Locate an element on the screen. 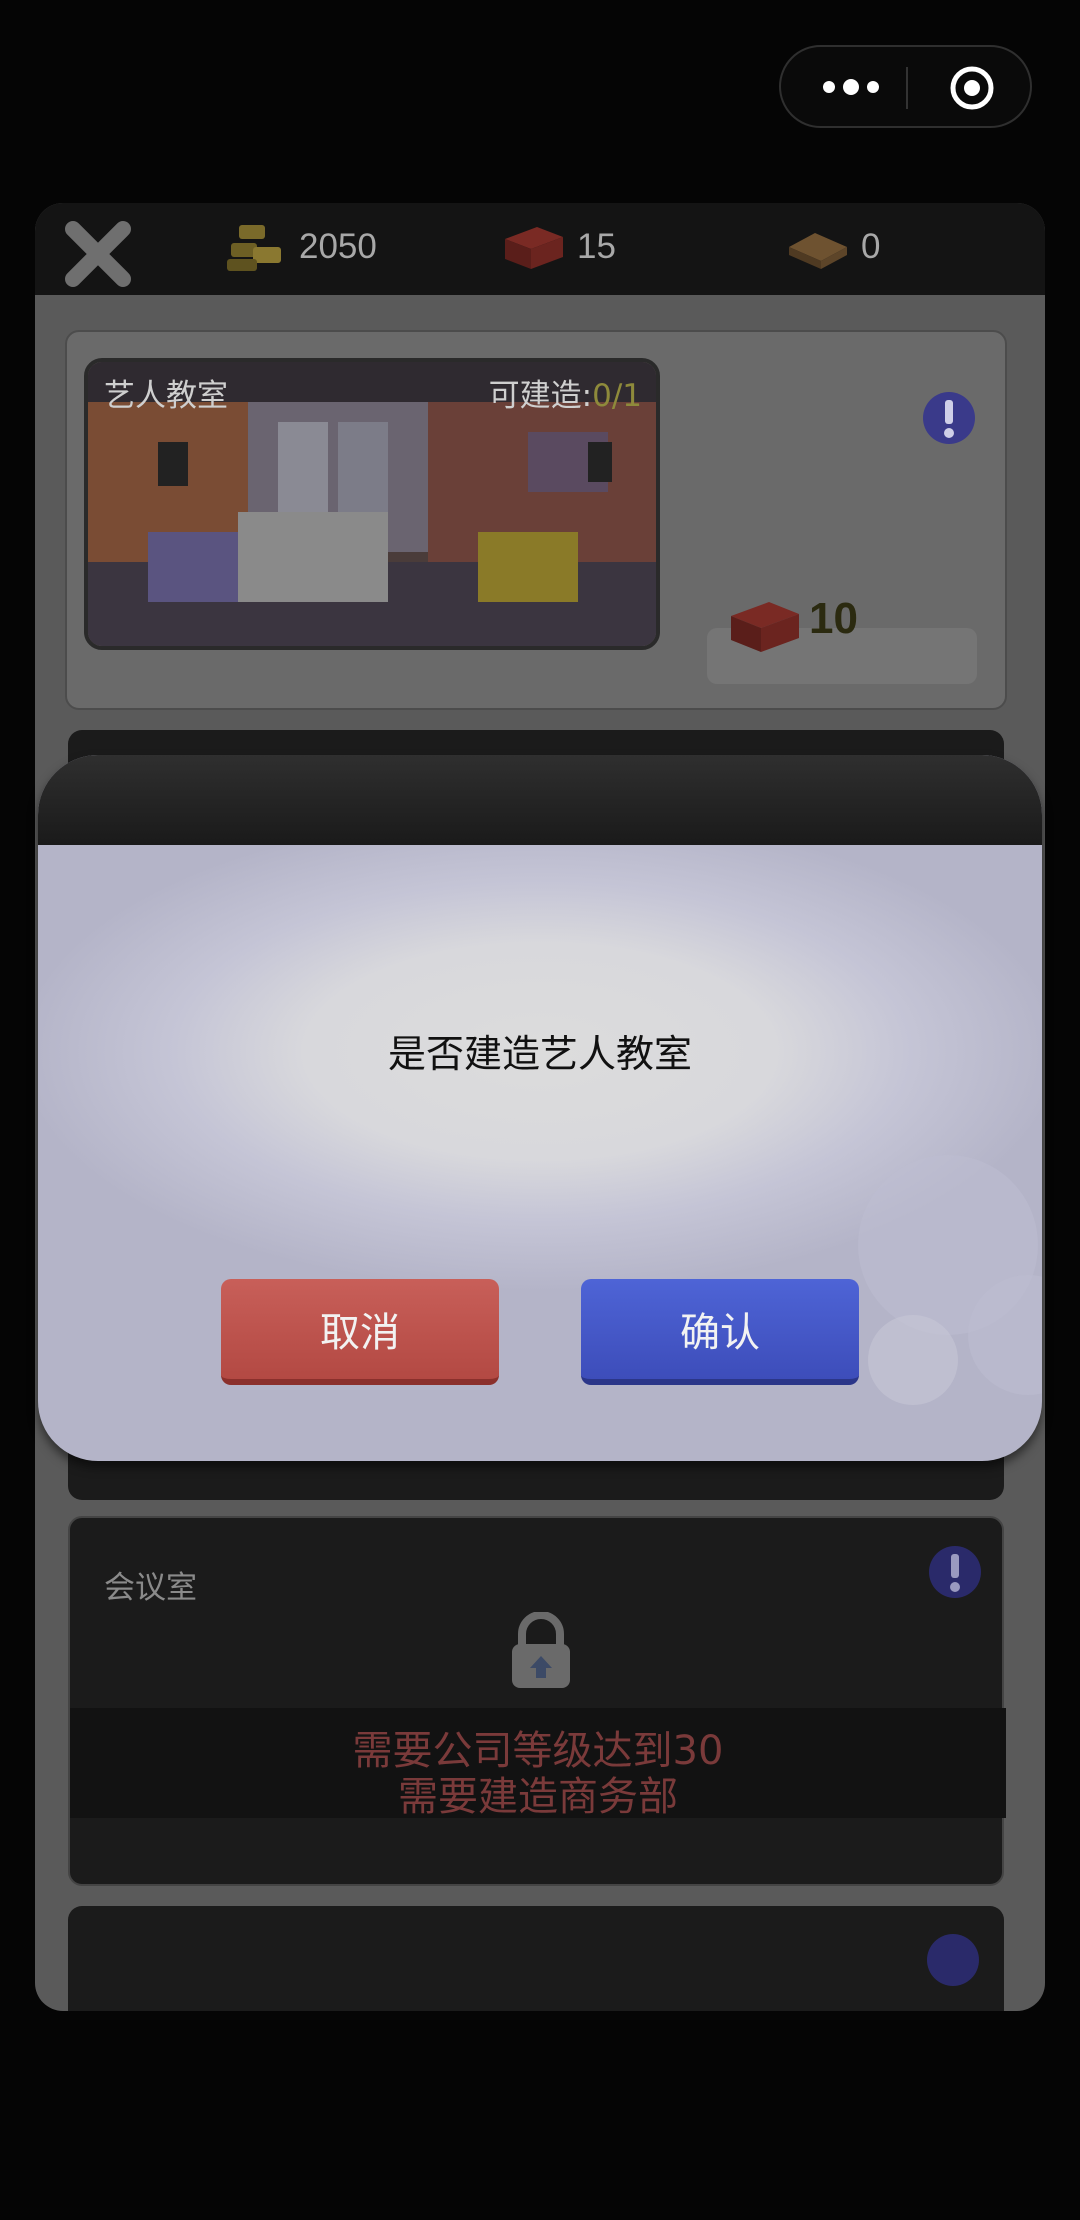 This screenshot has width=1080, height=2220. building-name: 艺人教室 is located at coordinates (166, 396).